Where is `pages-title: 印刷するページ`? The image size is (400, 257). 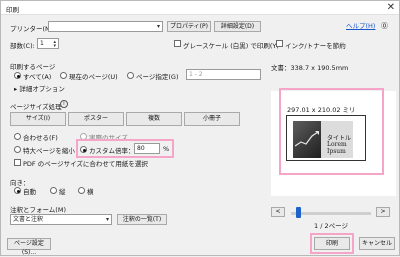
pages-title: 印刷するページ is located at coordinates (33, 67).